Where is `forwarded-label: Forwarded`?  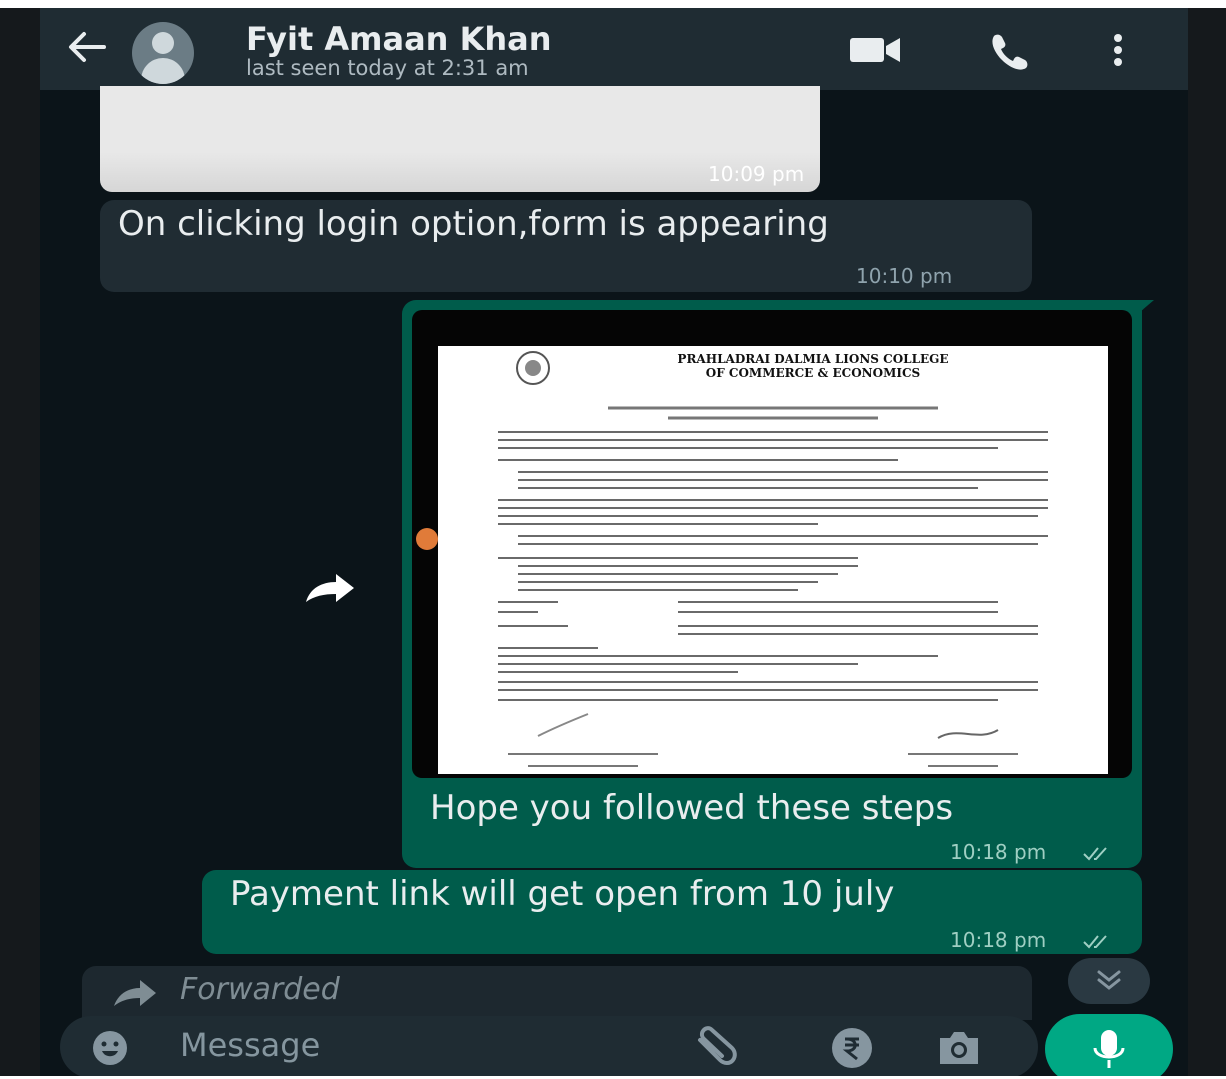 forwarded-label: Forwarded is located at coordinates (260, 989).